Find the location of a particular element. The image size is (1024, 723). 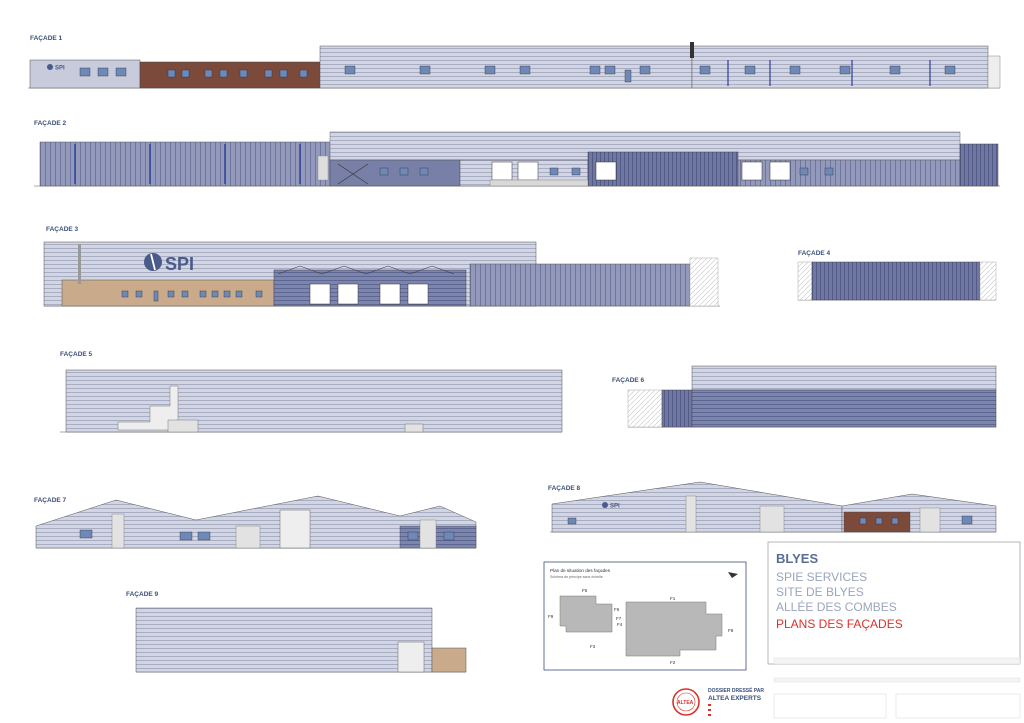

facade-label: FAÇADE 1 is located at coordinates (46, 38).